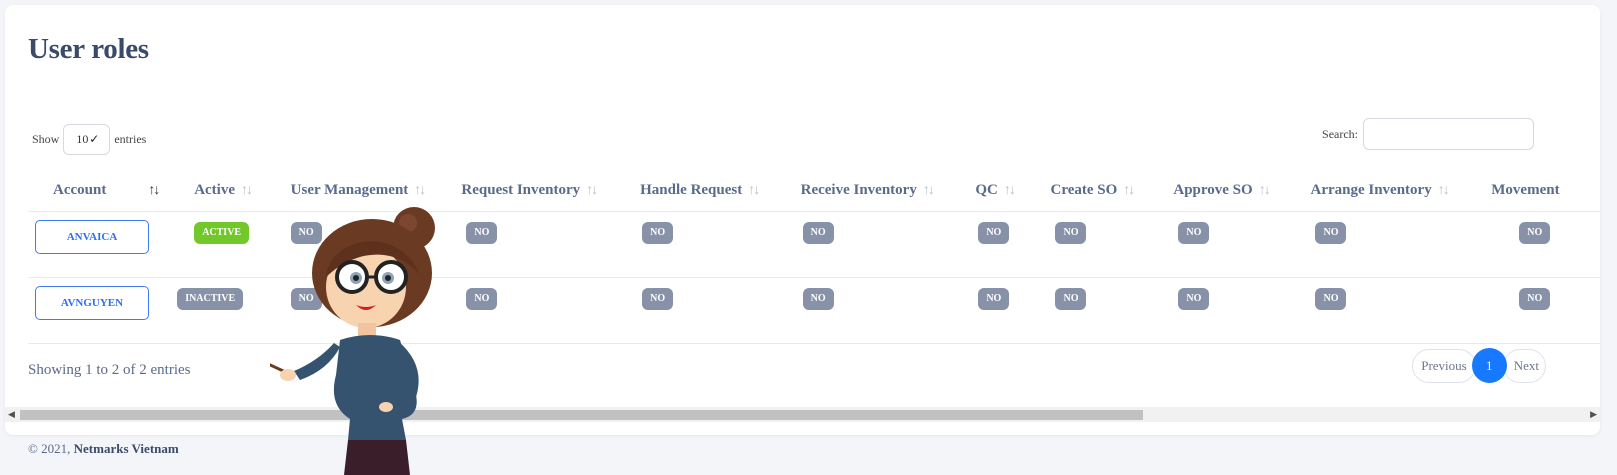 The width and height of the screenshot is (1617, 475). Describe the element at coordinates (222, 232) in the screenshot. I see `status-badge: ACTIVE` at that location.